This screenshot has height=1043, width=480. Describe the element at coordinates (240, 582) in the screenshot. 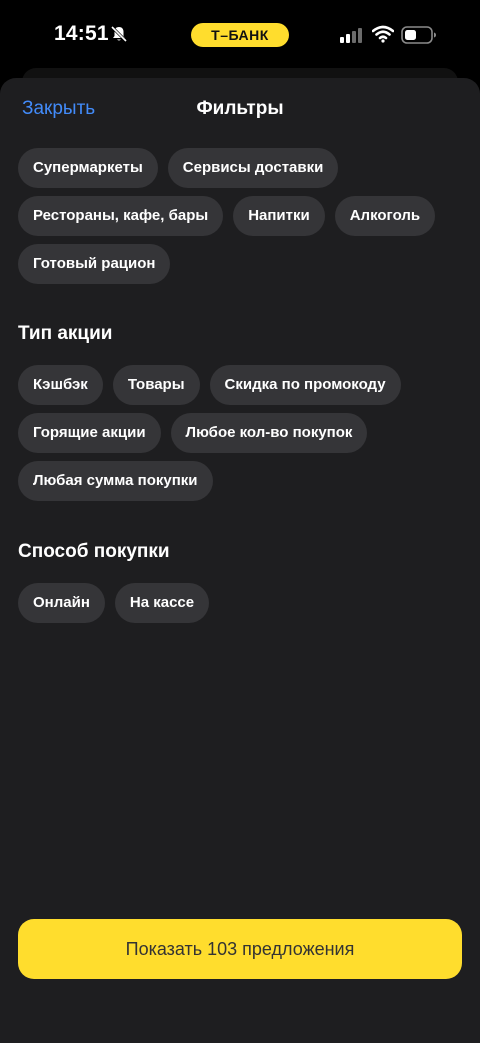

I see `purchase-method-section: Способ покупки Онлайн На кассе` at that location.